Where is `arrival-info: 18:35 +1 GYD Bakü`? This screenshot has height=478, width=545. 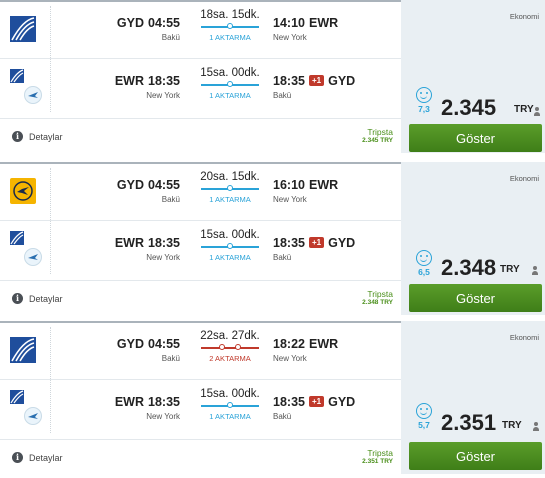
arrival-info: 18:35 +1 GYD Bakü is located at coordinates (314, 407).